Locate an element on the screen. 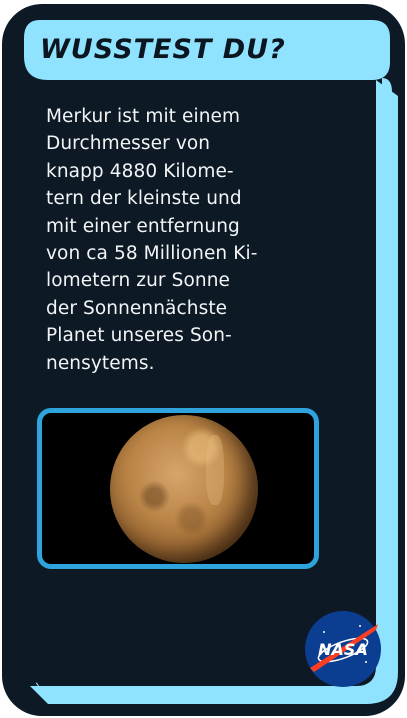 The image size is (407, 718). fact-text-line: Planet unseres Son- is located at coordinates (139, 336).